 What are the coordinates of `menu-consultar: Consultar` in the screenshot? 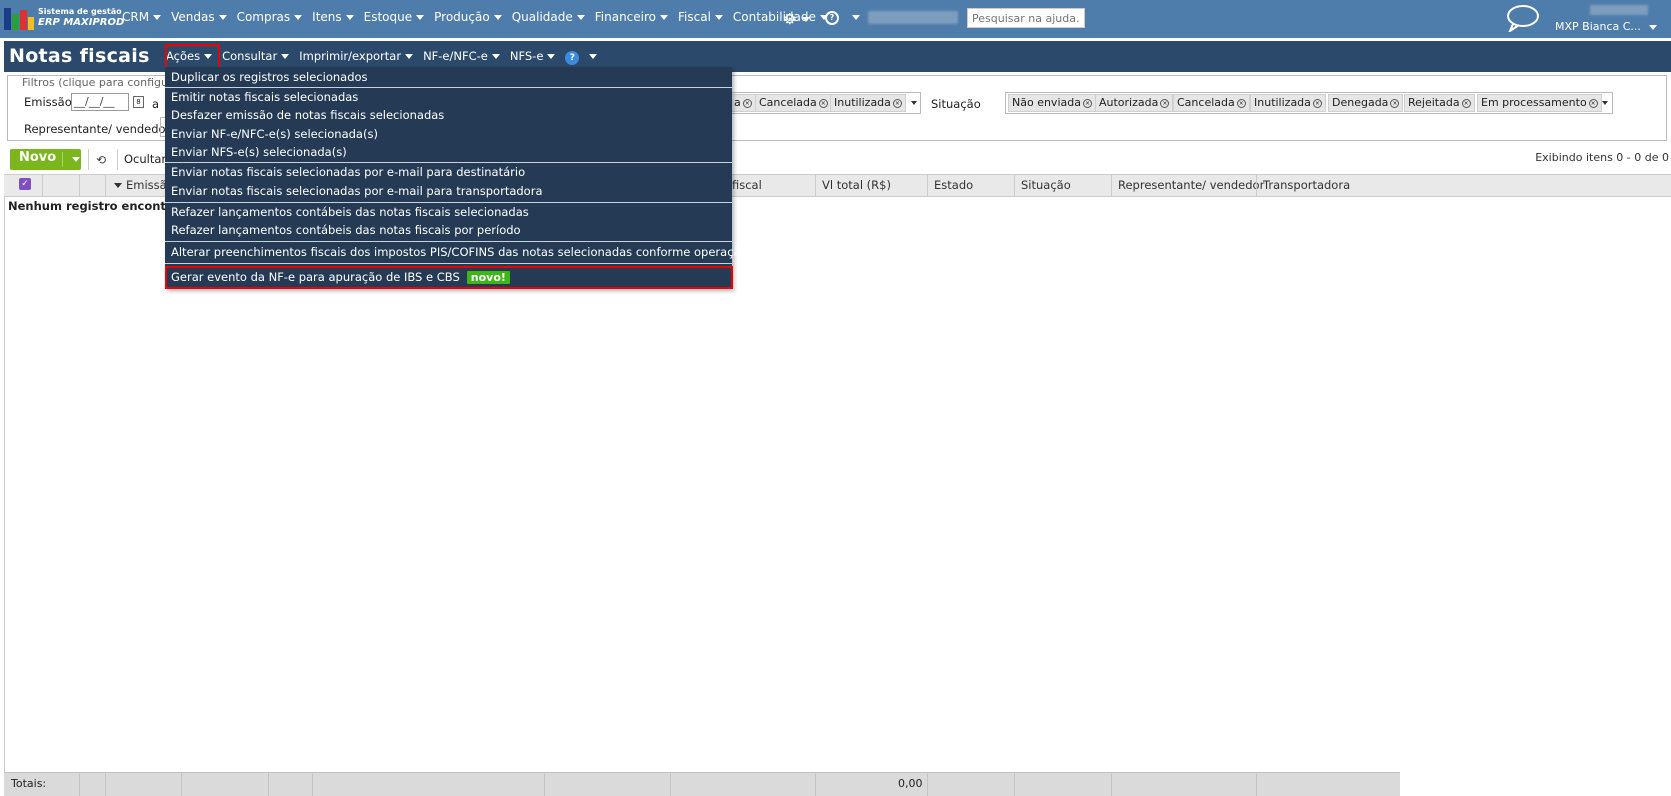 It's located at (256, 57).